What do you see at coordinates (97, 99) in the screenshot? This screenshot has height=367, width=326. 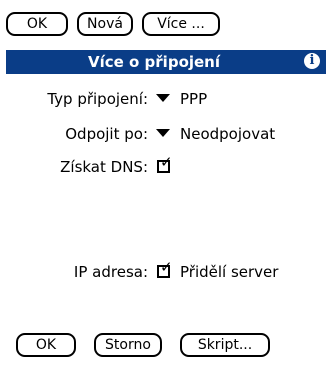 I see `connection-type-label: Typ připojení:` at bounding box center [97, 99].